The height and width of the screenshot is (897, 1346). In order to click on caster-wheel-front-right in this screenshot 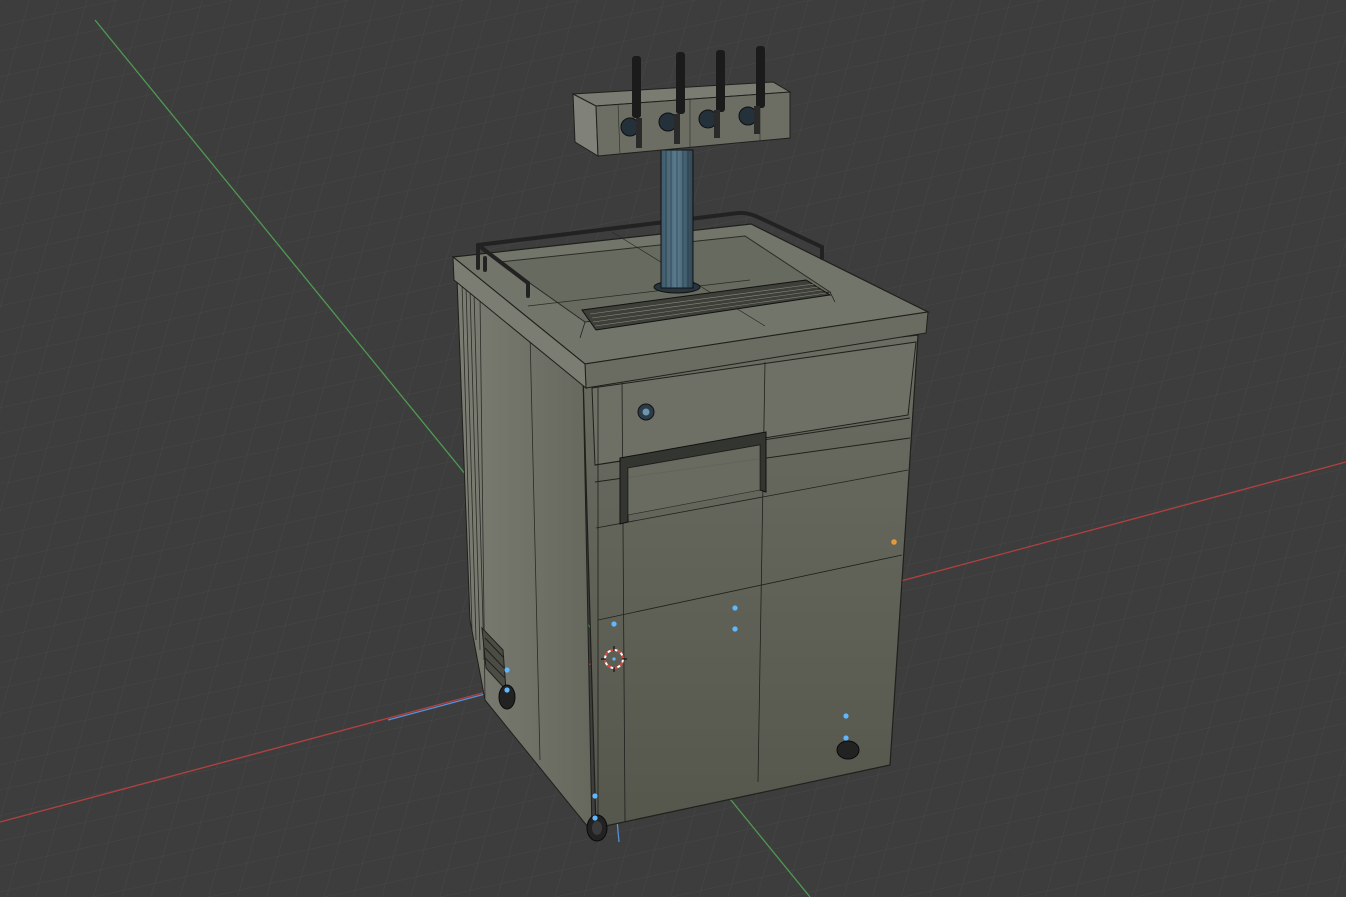, I will do `click(848, 750)`.